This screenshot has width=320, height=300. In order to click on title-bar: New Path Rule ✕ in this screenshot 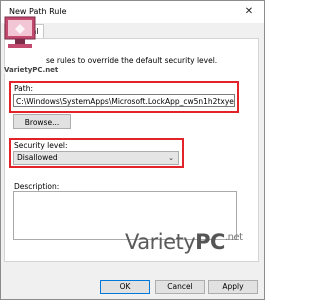, I will do `click(132, 12)`.